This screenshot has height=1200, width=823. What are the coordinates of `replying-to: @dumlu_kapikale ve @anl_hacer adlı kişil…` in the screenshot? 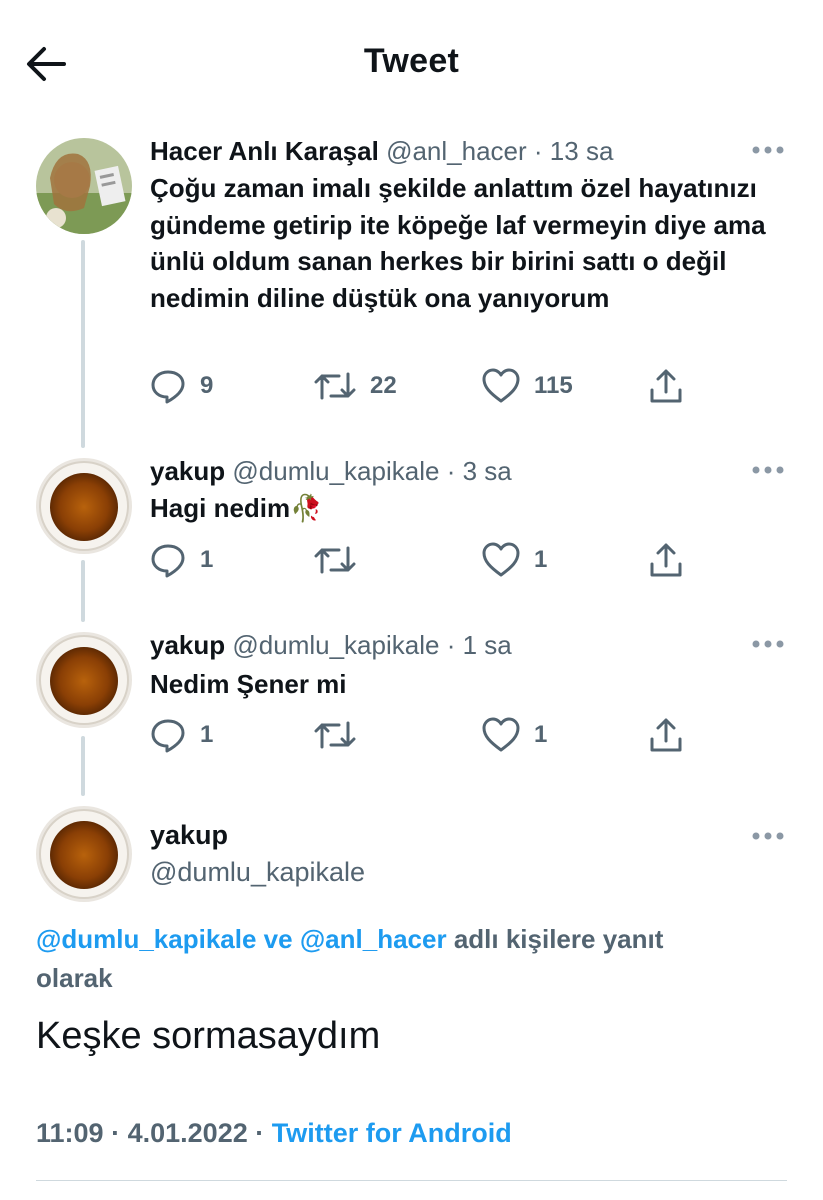 It's located at (386, 959).